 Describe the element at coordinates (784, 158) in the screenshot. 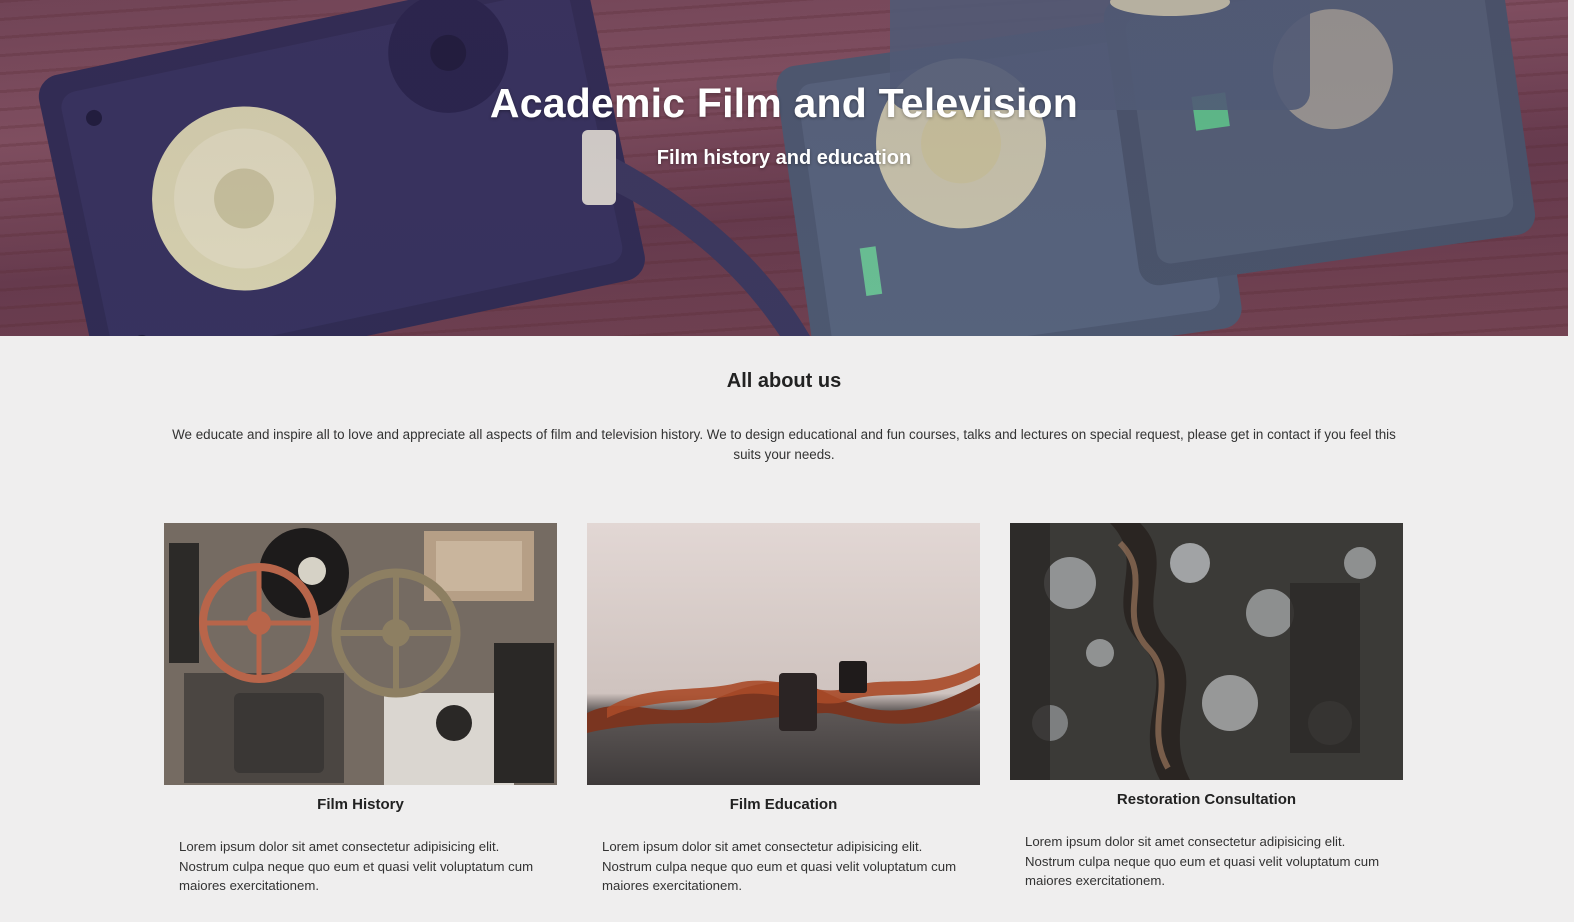

I see `hero-subtitle: Film history and education` at that location.